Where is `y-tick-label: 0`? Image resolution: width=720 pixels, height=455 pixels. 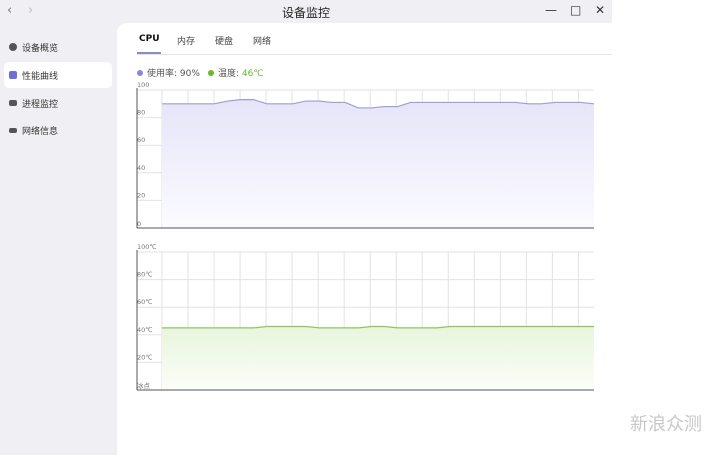 y-tick-label: 0 is located at coordinates (139, 224).